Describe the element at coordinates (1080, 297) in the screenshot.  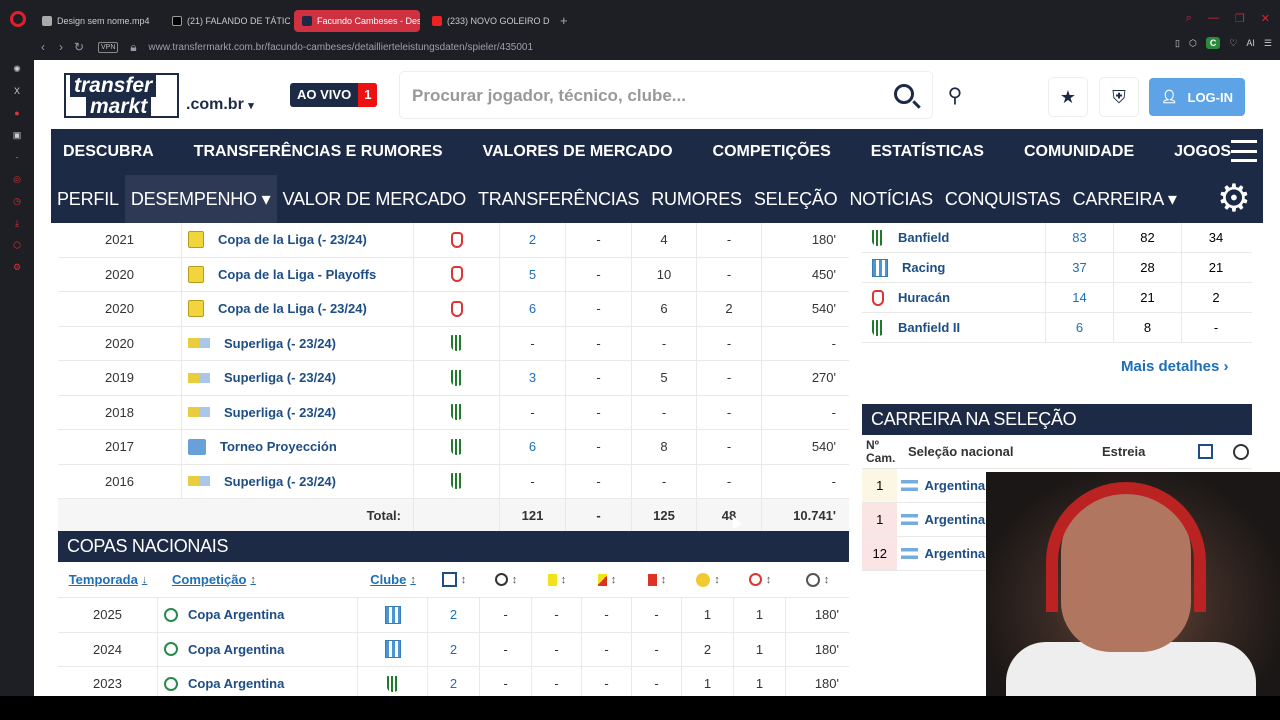
I see `stat-cell: 14` at that location.